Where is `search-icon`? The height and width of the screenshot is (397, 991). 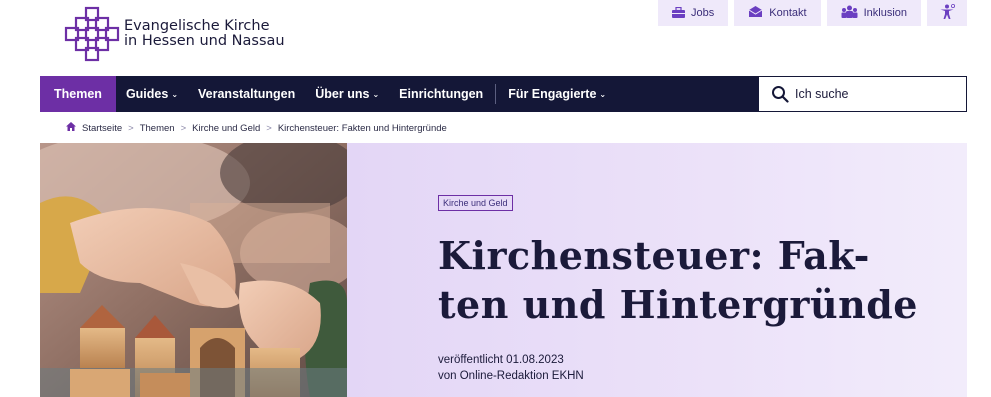
search-icon is located at coordinates (780, 94).